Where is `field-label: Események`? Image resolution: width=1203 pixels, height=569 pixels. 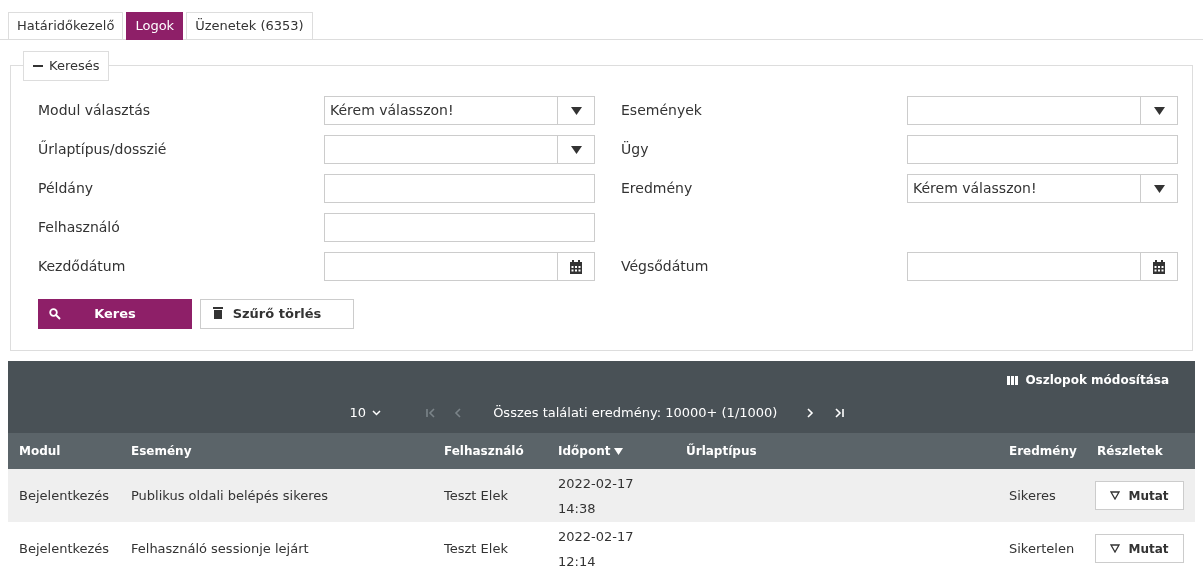 field-label: Események is located at coordinates (662, 110).